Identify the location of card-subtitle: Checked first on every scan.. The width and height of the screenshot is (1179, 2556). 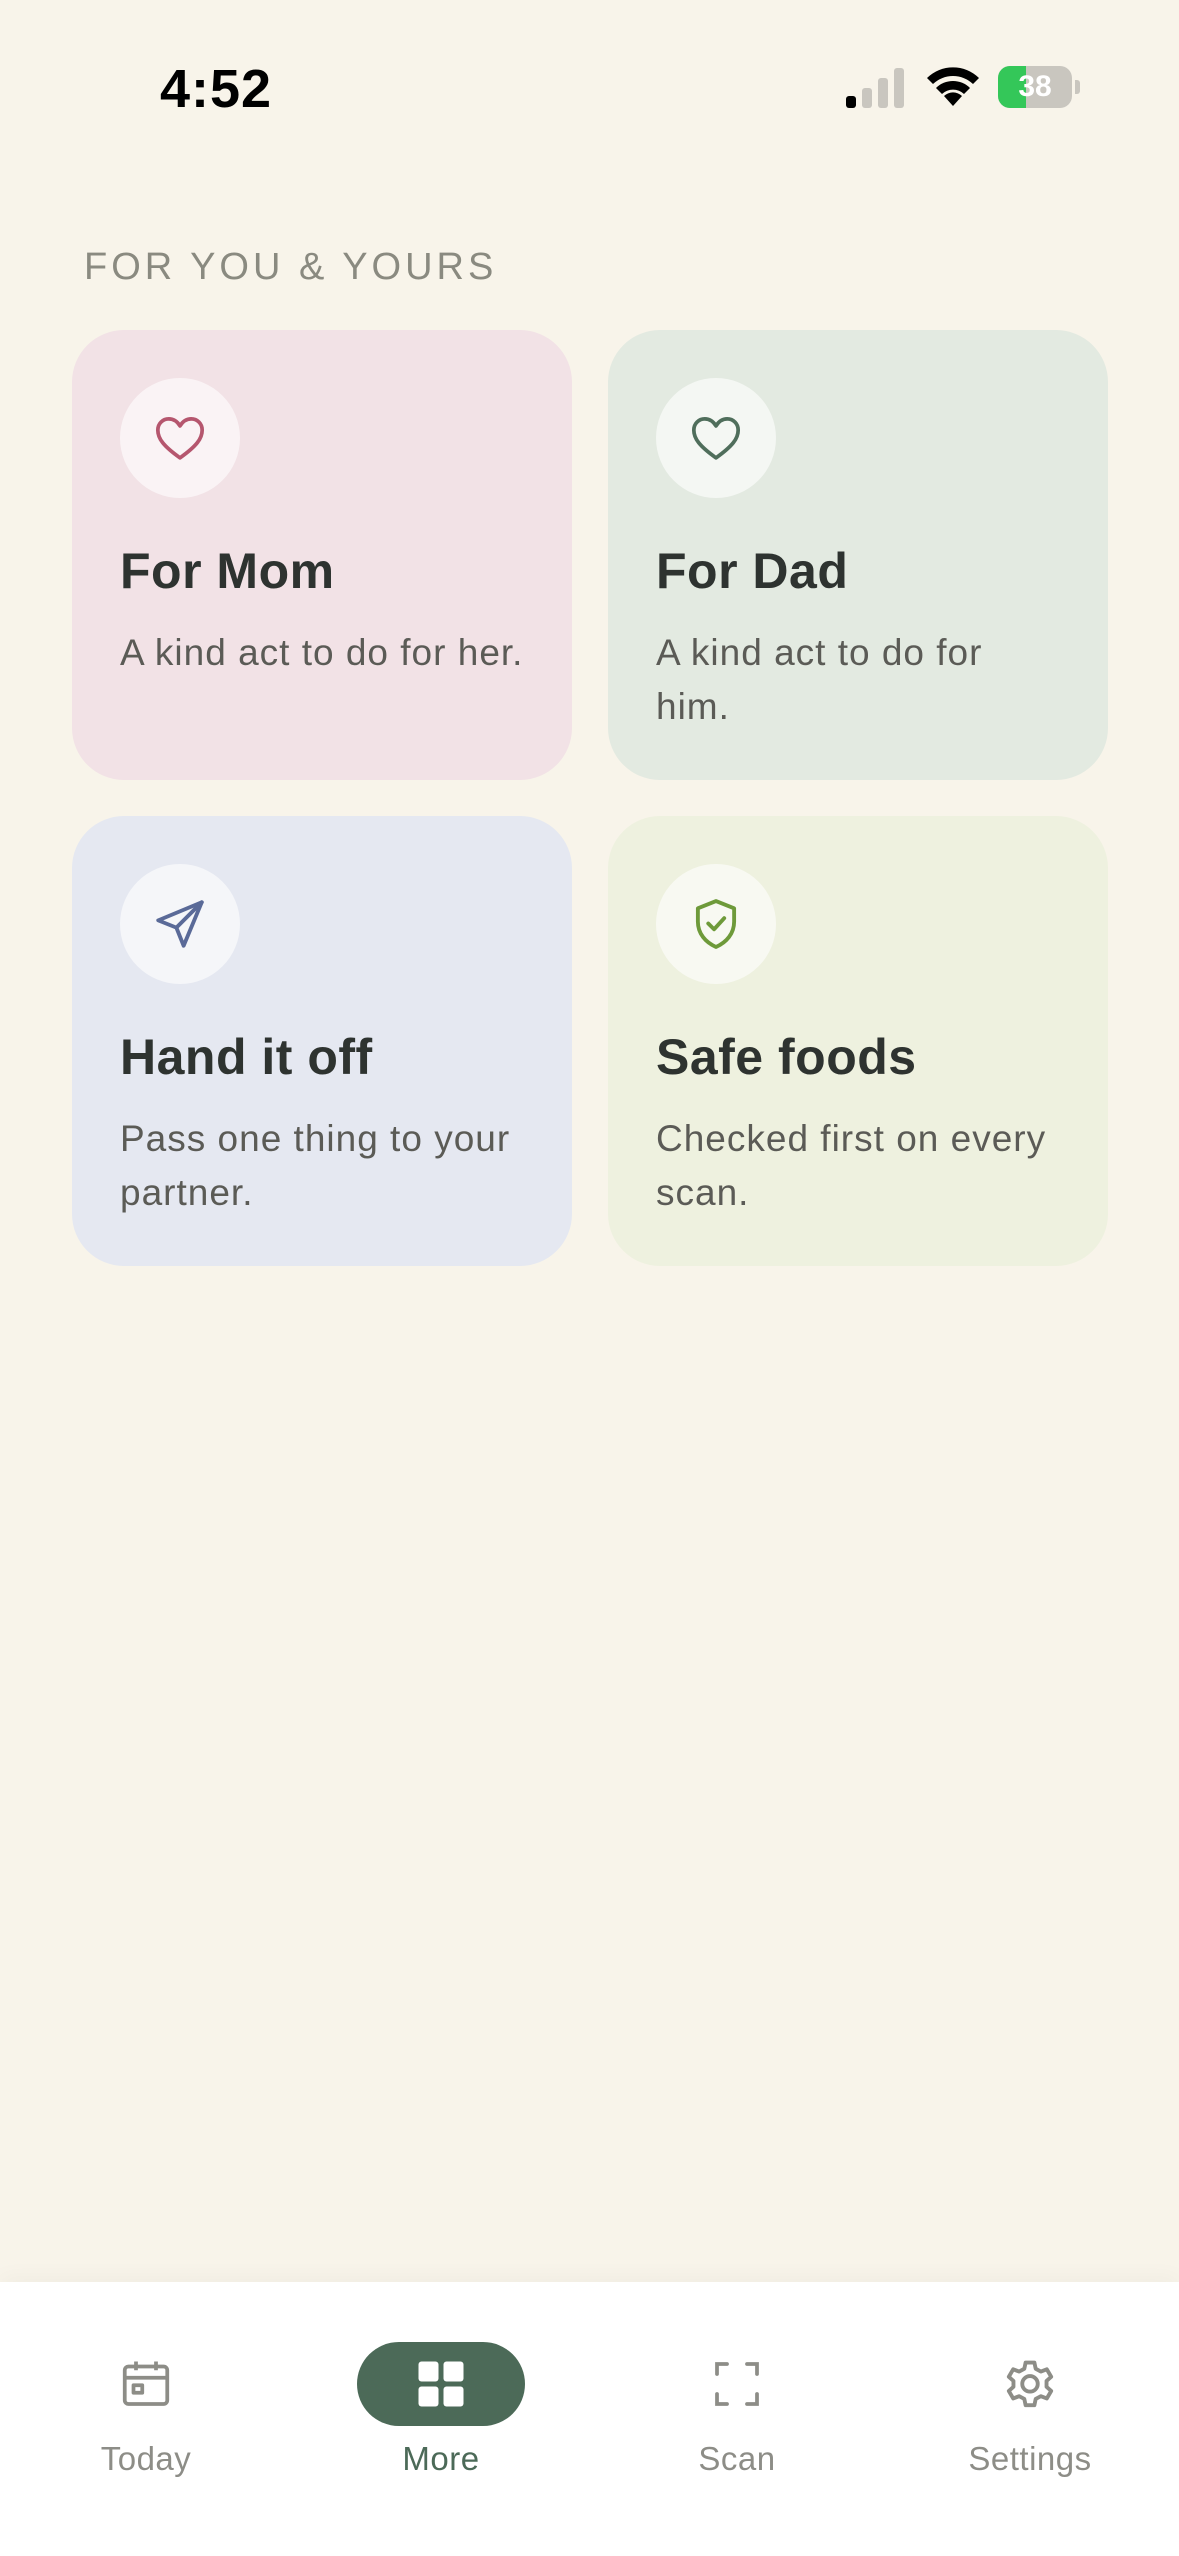
(851, 1165).